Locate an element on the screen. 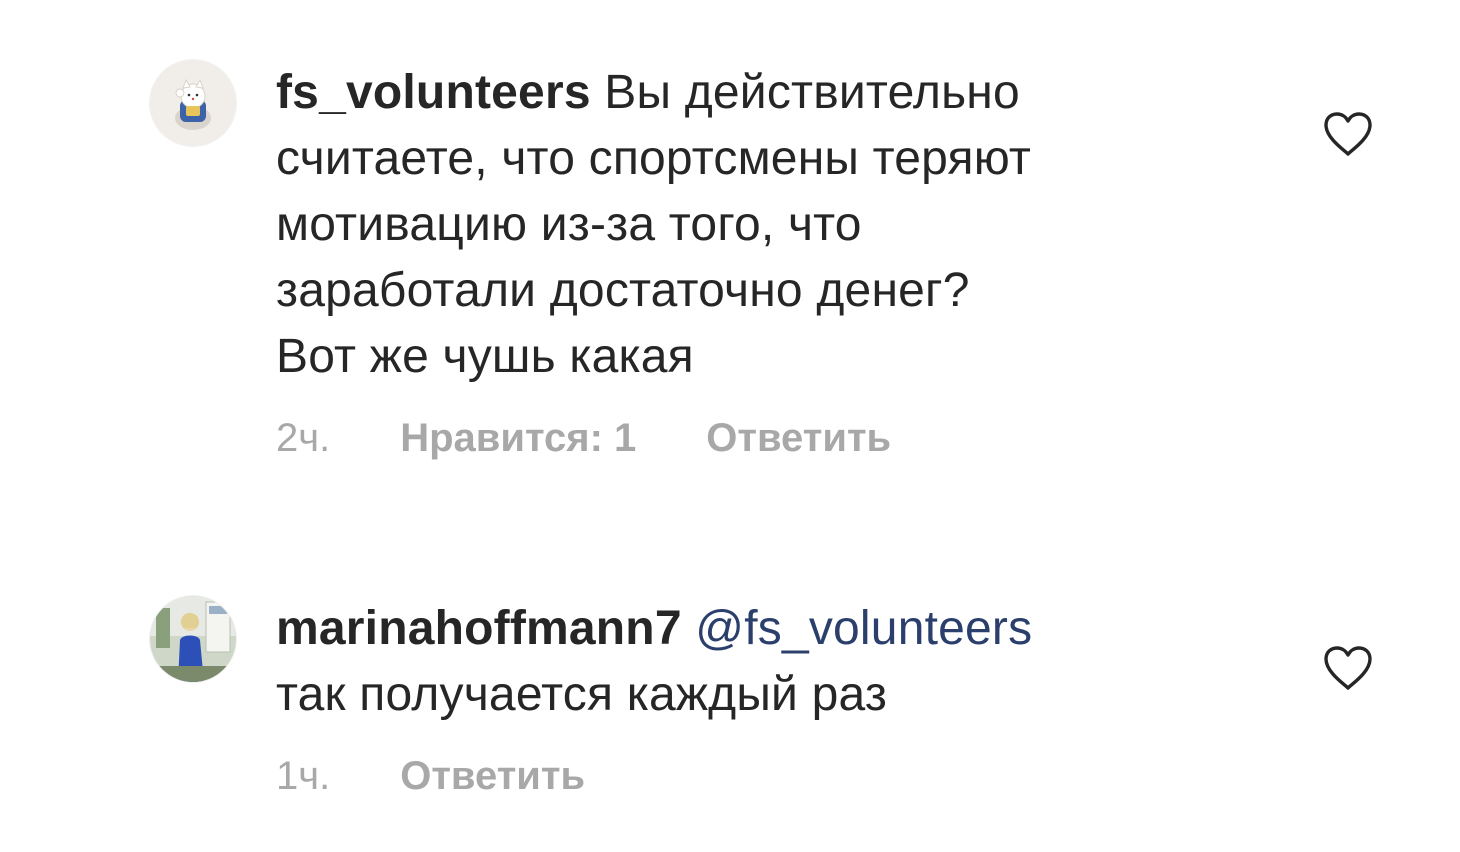 The width and height of the screenshot is (1460, 852). comment-line: заработали достаточно денег? is located at coordinates (623, 290).